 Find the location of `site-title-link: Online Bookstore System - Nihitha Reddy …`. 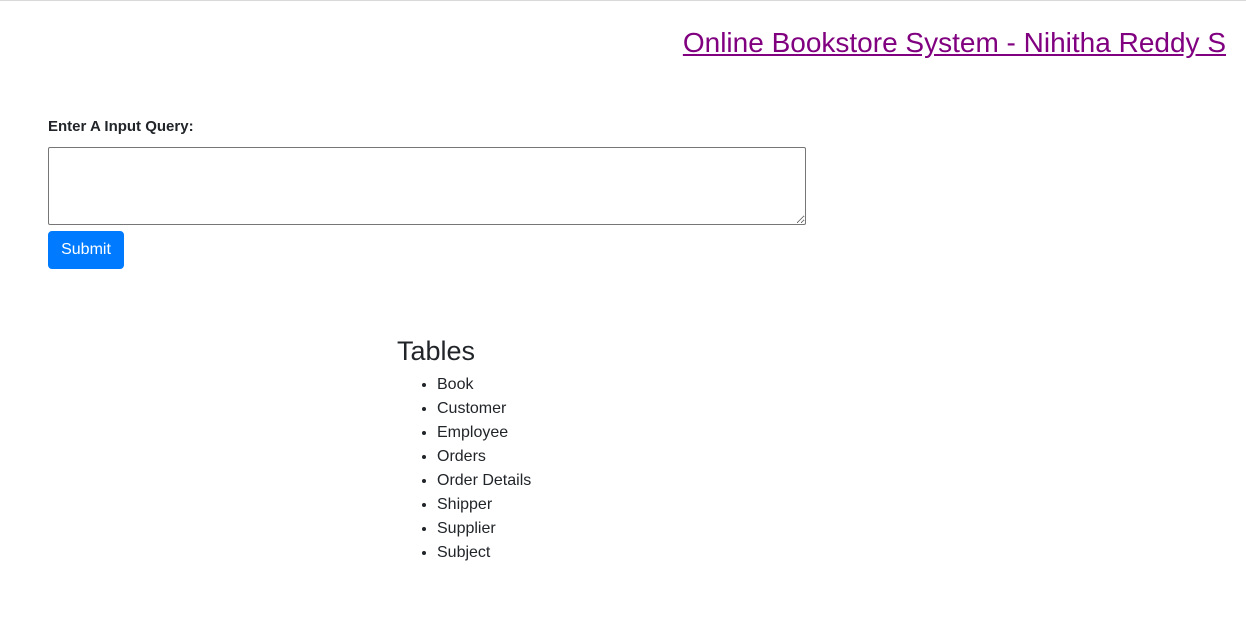

site-title-link: Online Bookstore System - Nihitha Reddy … is located at coordinates (954, 43).